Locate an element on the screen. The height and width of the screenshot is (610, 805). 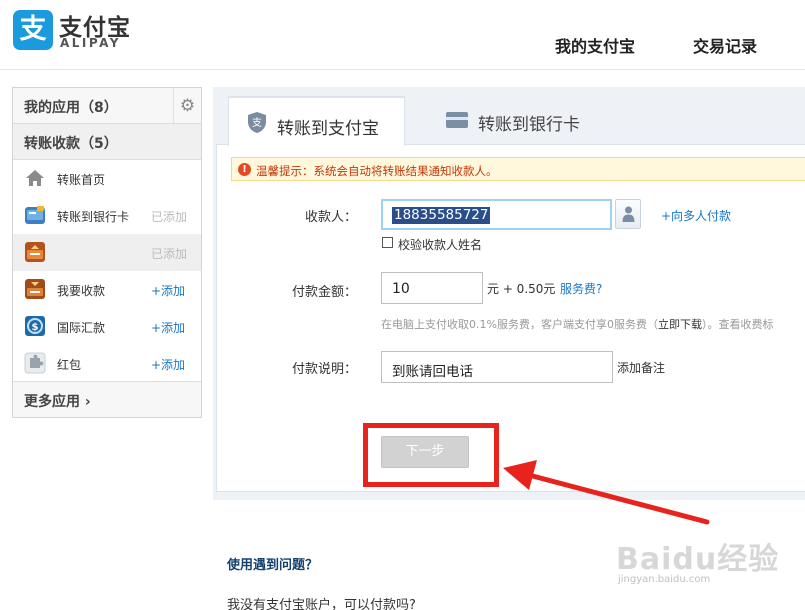
sidebar-item-international-remit: $ 国际汇款 +添加 is located at coordinates (107, 326).